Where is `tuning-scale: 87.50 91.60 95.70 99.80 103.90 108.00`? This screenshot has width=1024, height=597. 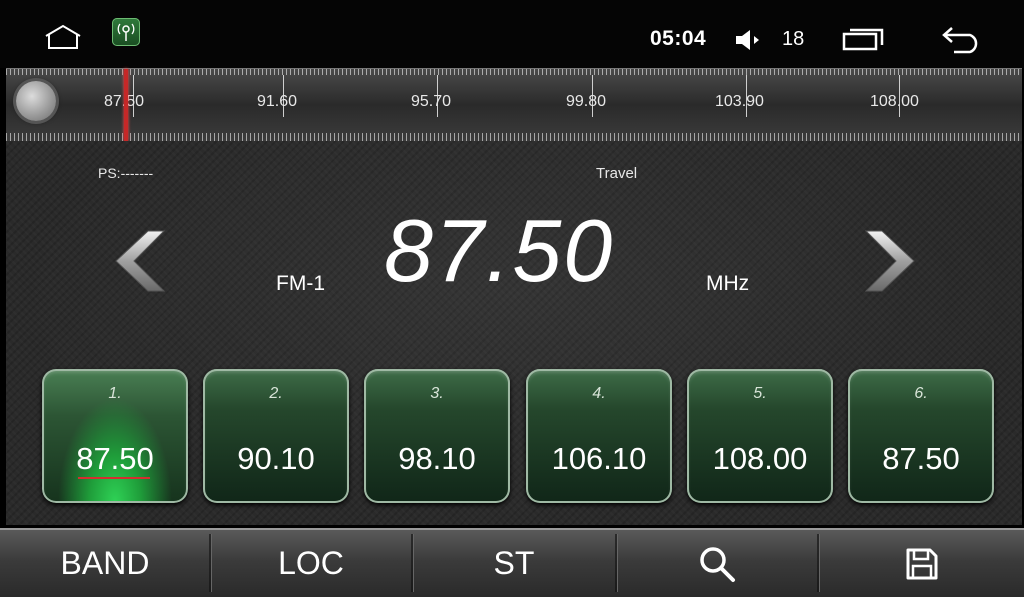 tuning-scale: 87.50 91.60 95.70 99.80 103.90 108.00 is located at coordinates (514, 105).